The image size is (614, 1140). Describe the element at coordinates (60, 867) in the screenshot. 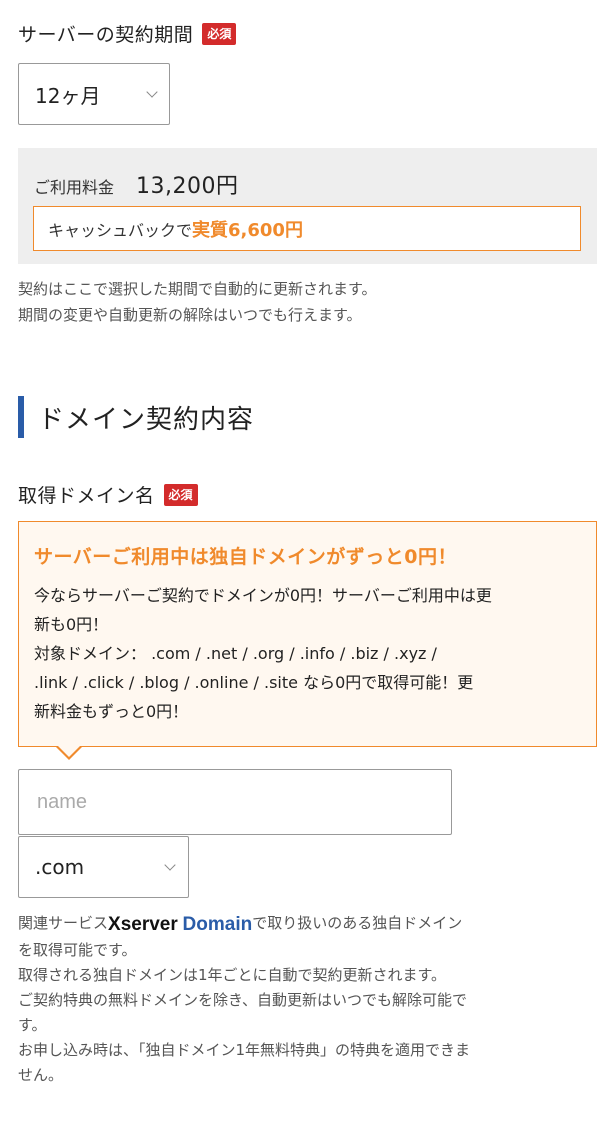

I see `tld-value: .com` at that location.